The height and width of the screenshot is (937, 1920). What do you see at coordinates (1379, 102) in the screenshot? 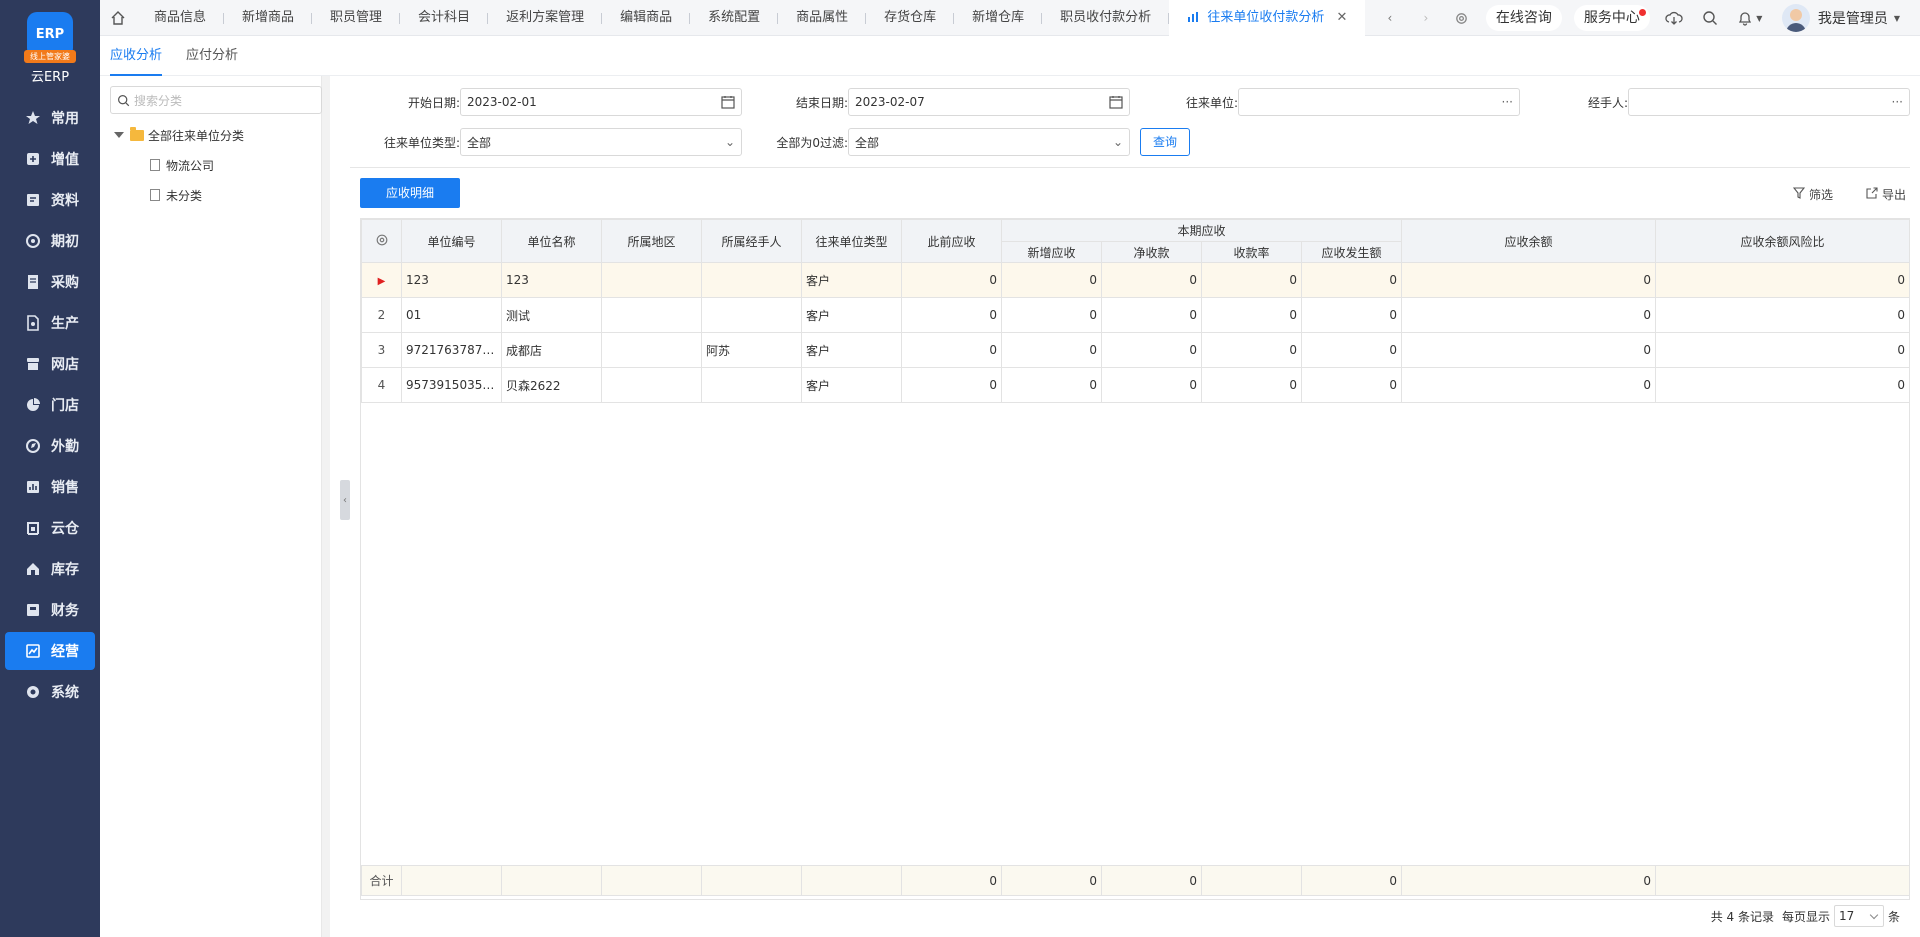
I see `unit-field: ···` at bounding box center [1379, 102].